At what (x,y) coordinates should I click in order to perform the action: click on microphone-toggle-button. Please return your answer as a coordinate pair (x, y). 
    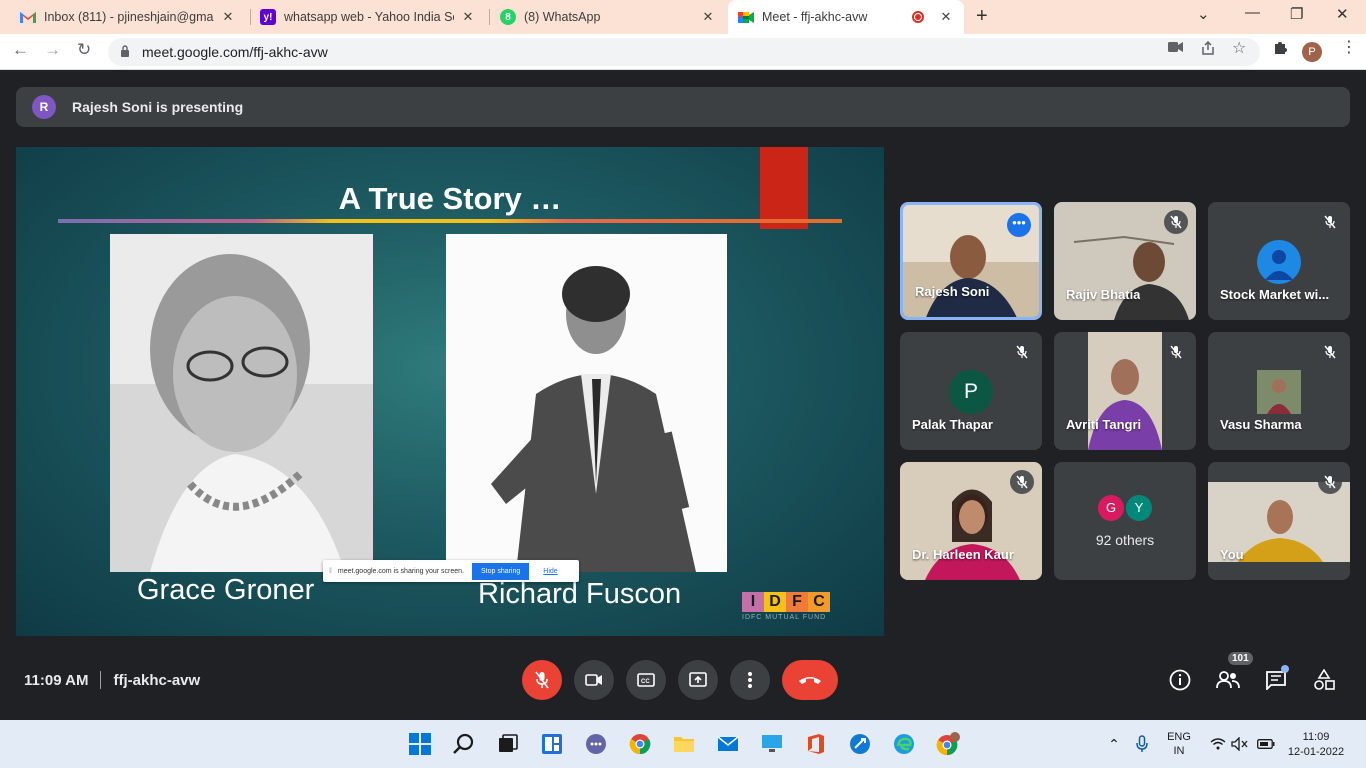
    Looking at the image, I should click on (542, 680).